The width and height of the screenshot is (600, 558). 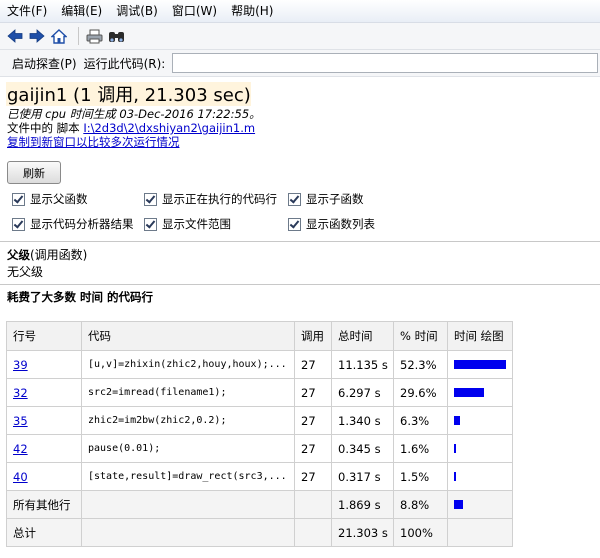 I want to click on percent-time-cell: 52.3%, so click(x=420, y=364).